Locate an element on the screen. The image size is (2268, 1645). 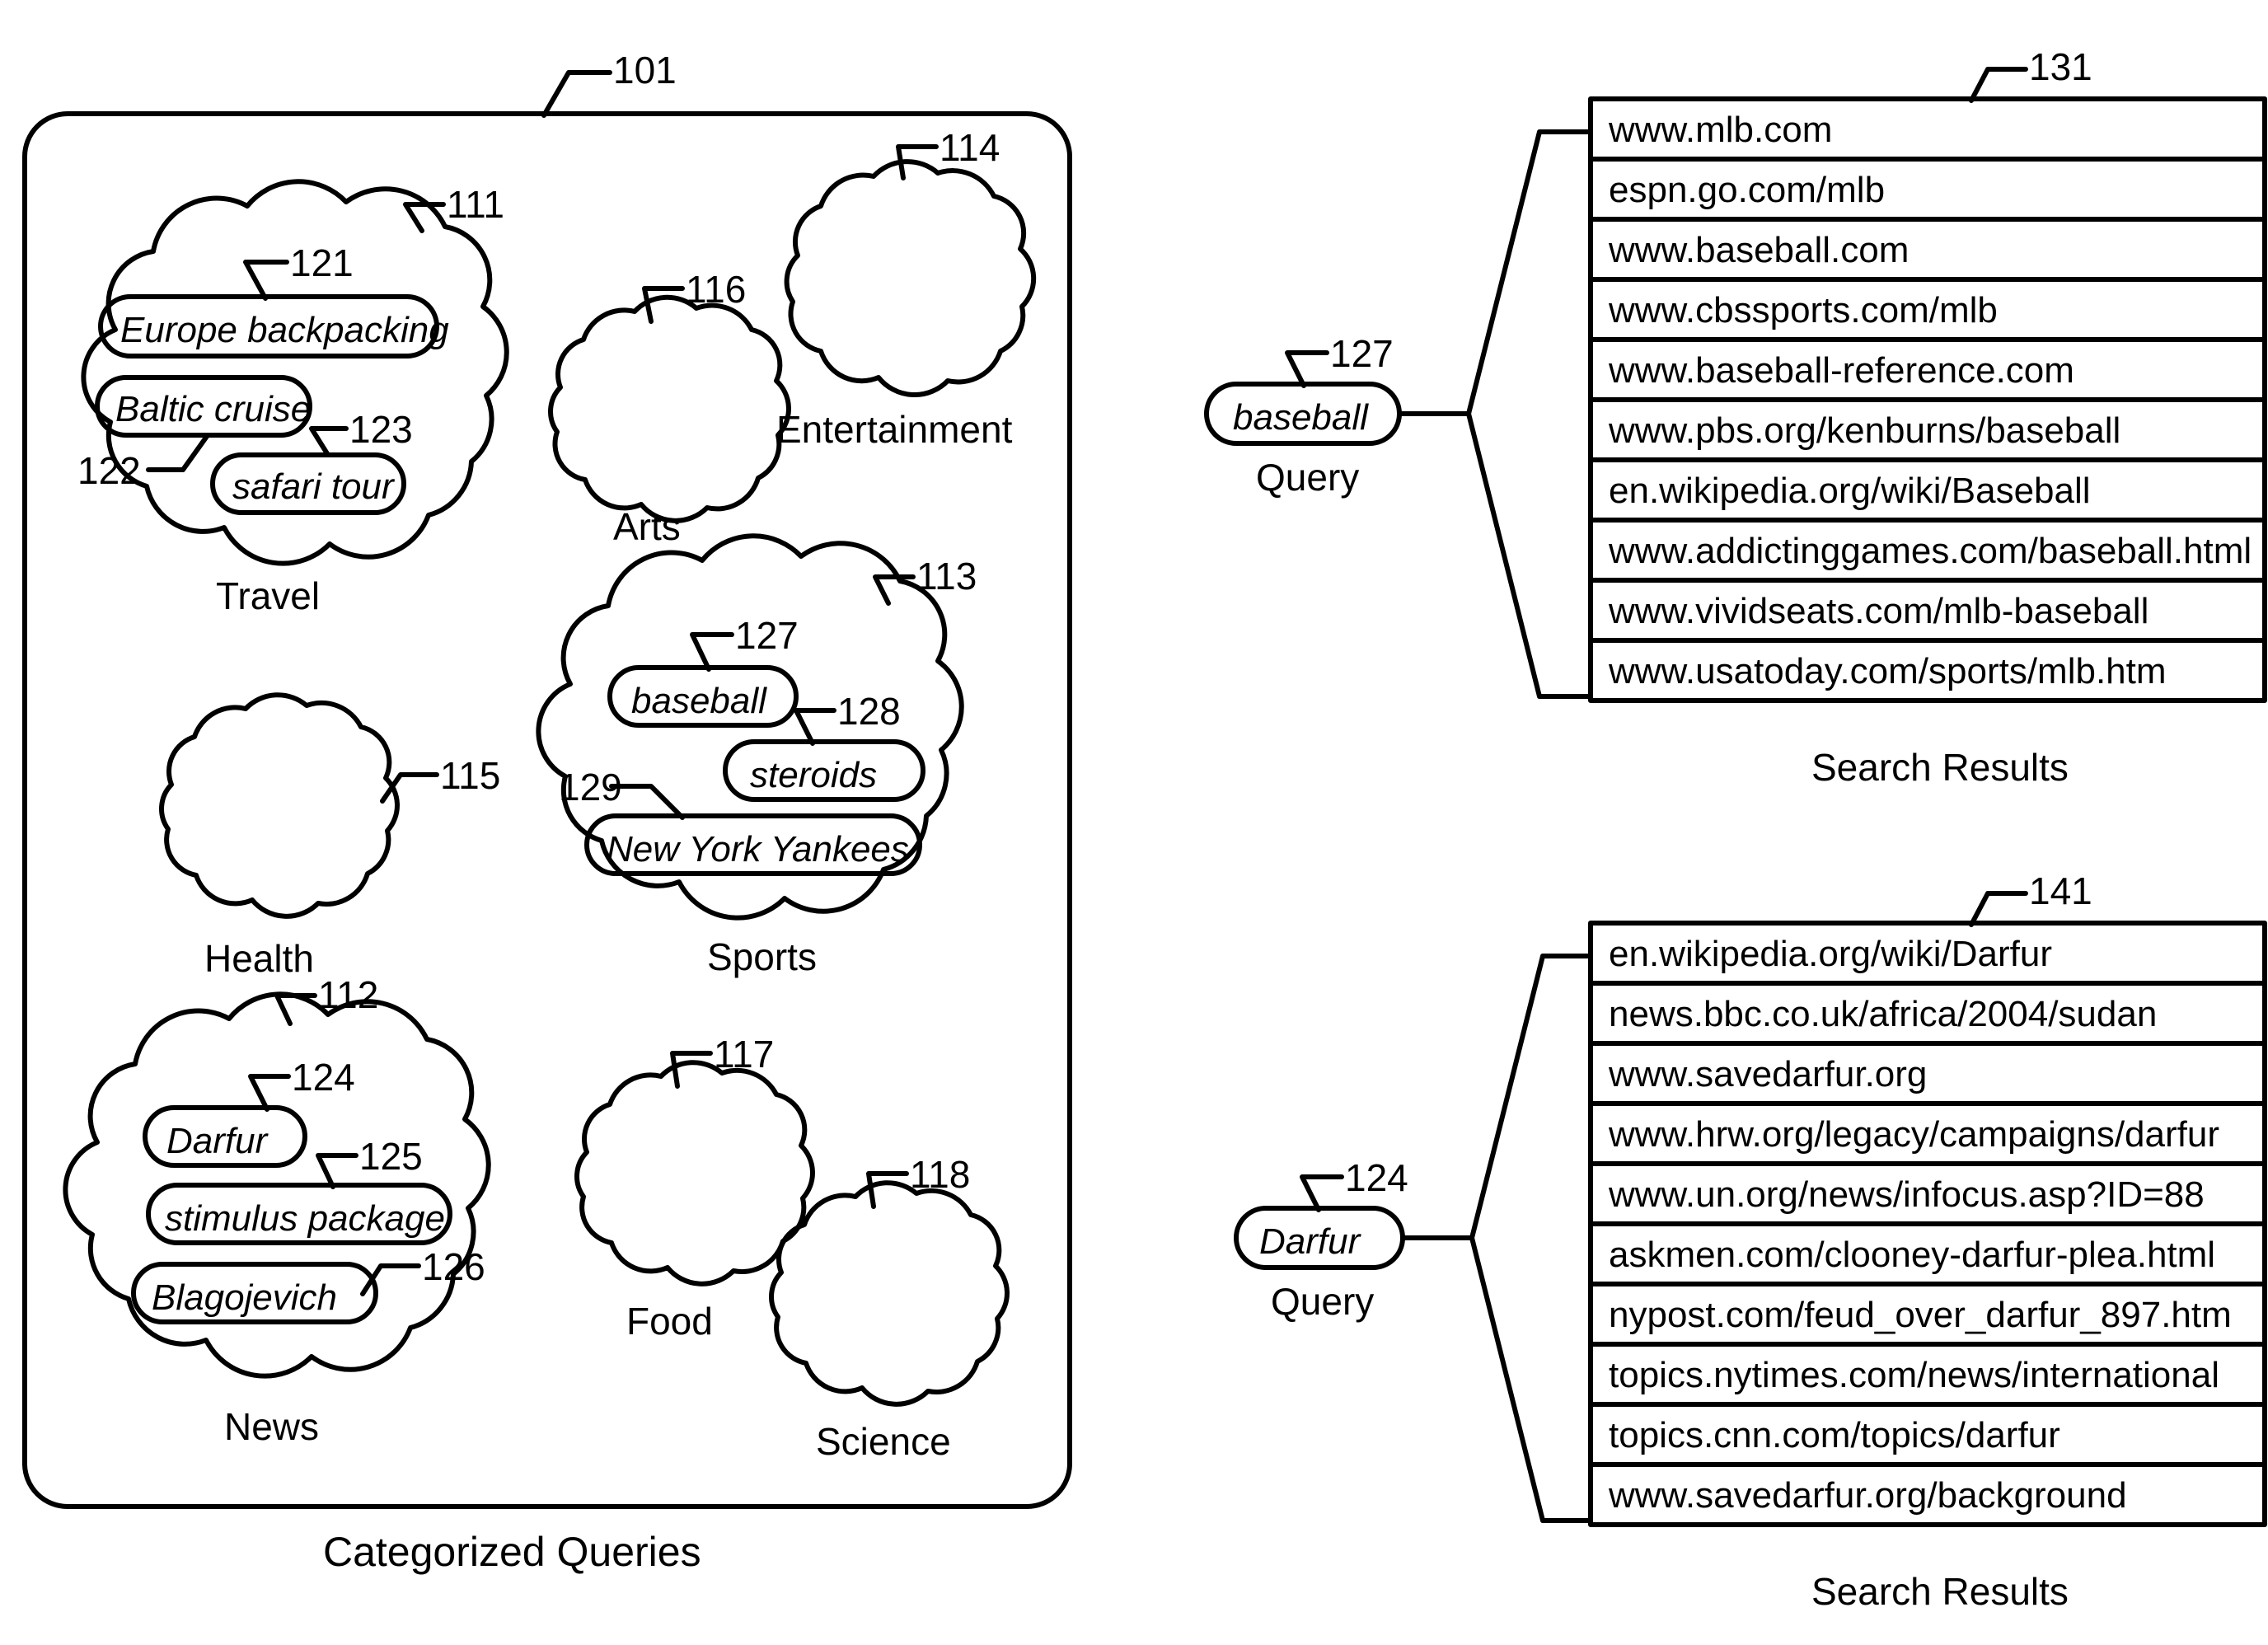
category-caption-arts: Arts is located at coordinates (647, 526).